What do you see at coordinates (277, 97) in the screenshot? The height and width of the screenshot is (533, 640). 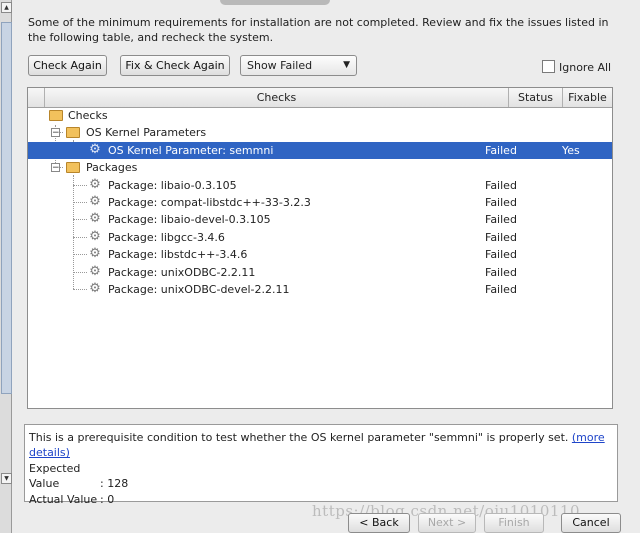 I see `column-header-checks: Checks` at bounding box center [277, 97].